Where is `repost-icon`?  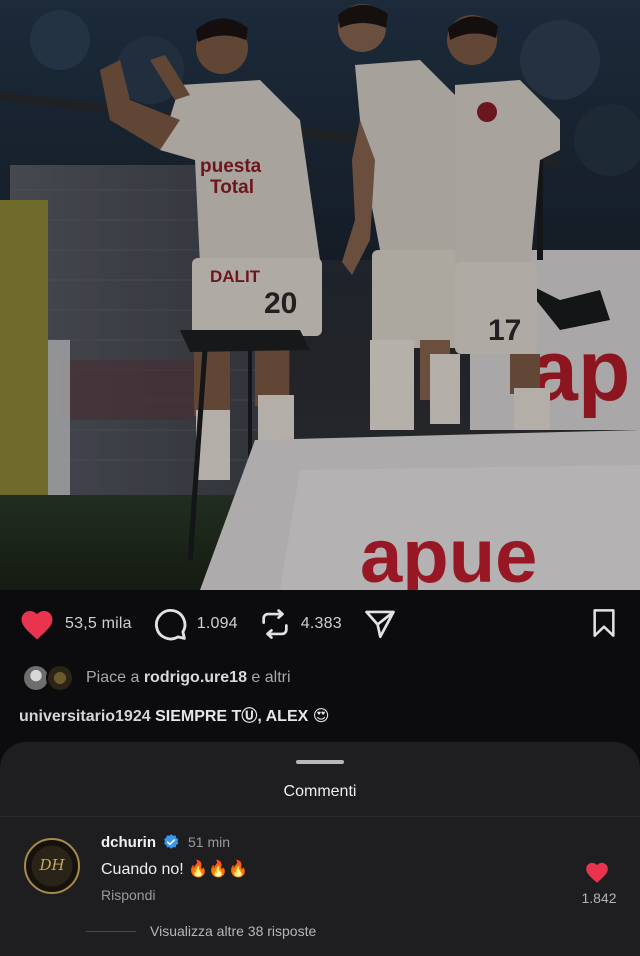 repost-icon is located at coordinates (275, 624).